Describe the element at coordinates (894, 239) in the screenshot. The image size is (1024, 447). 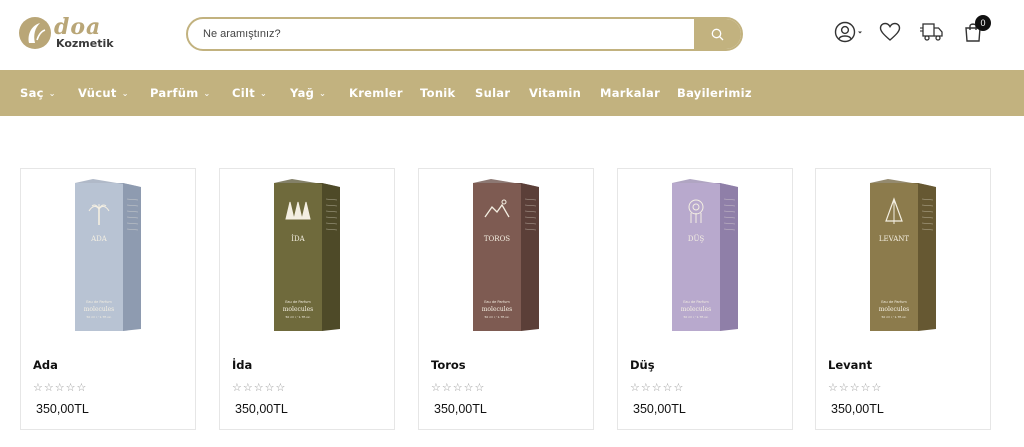
I see `box-label: LEVANT` at that location.